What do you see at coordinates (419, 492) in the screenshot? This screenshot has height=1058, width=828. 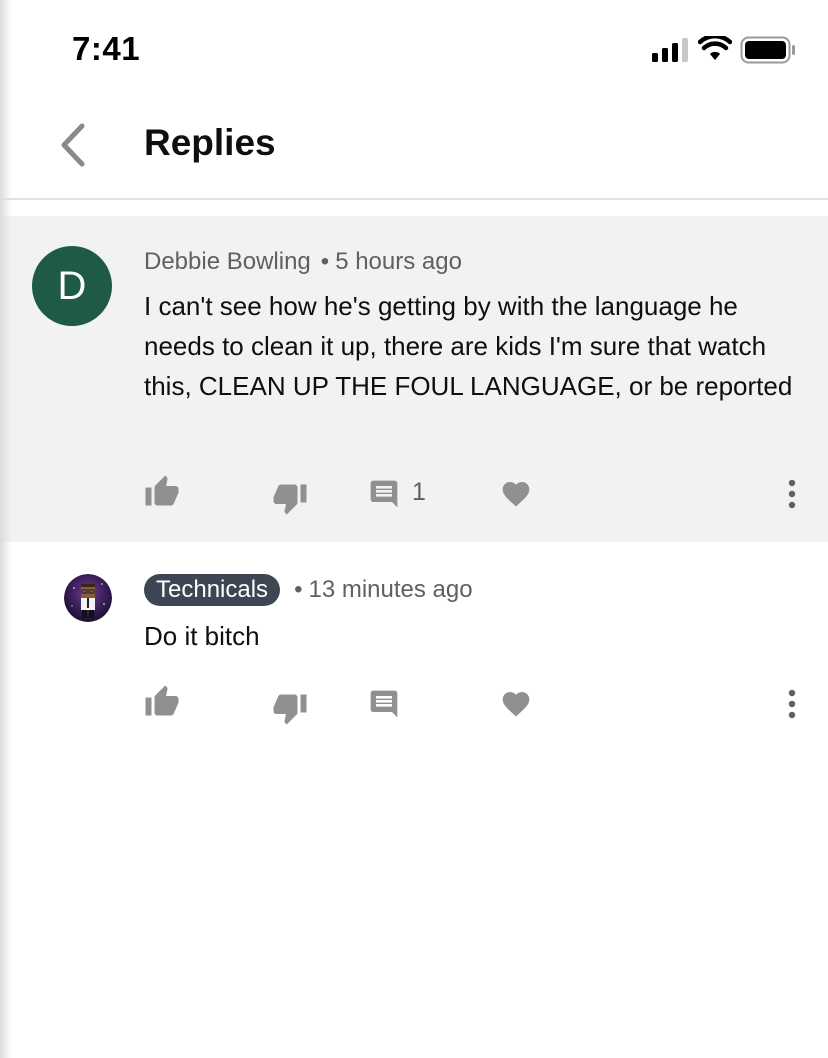 I see `reply-count: 1` at bounding box center [419, 492].